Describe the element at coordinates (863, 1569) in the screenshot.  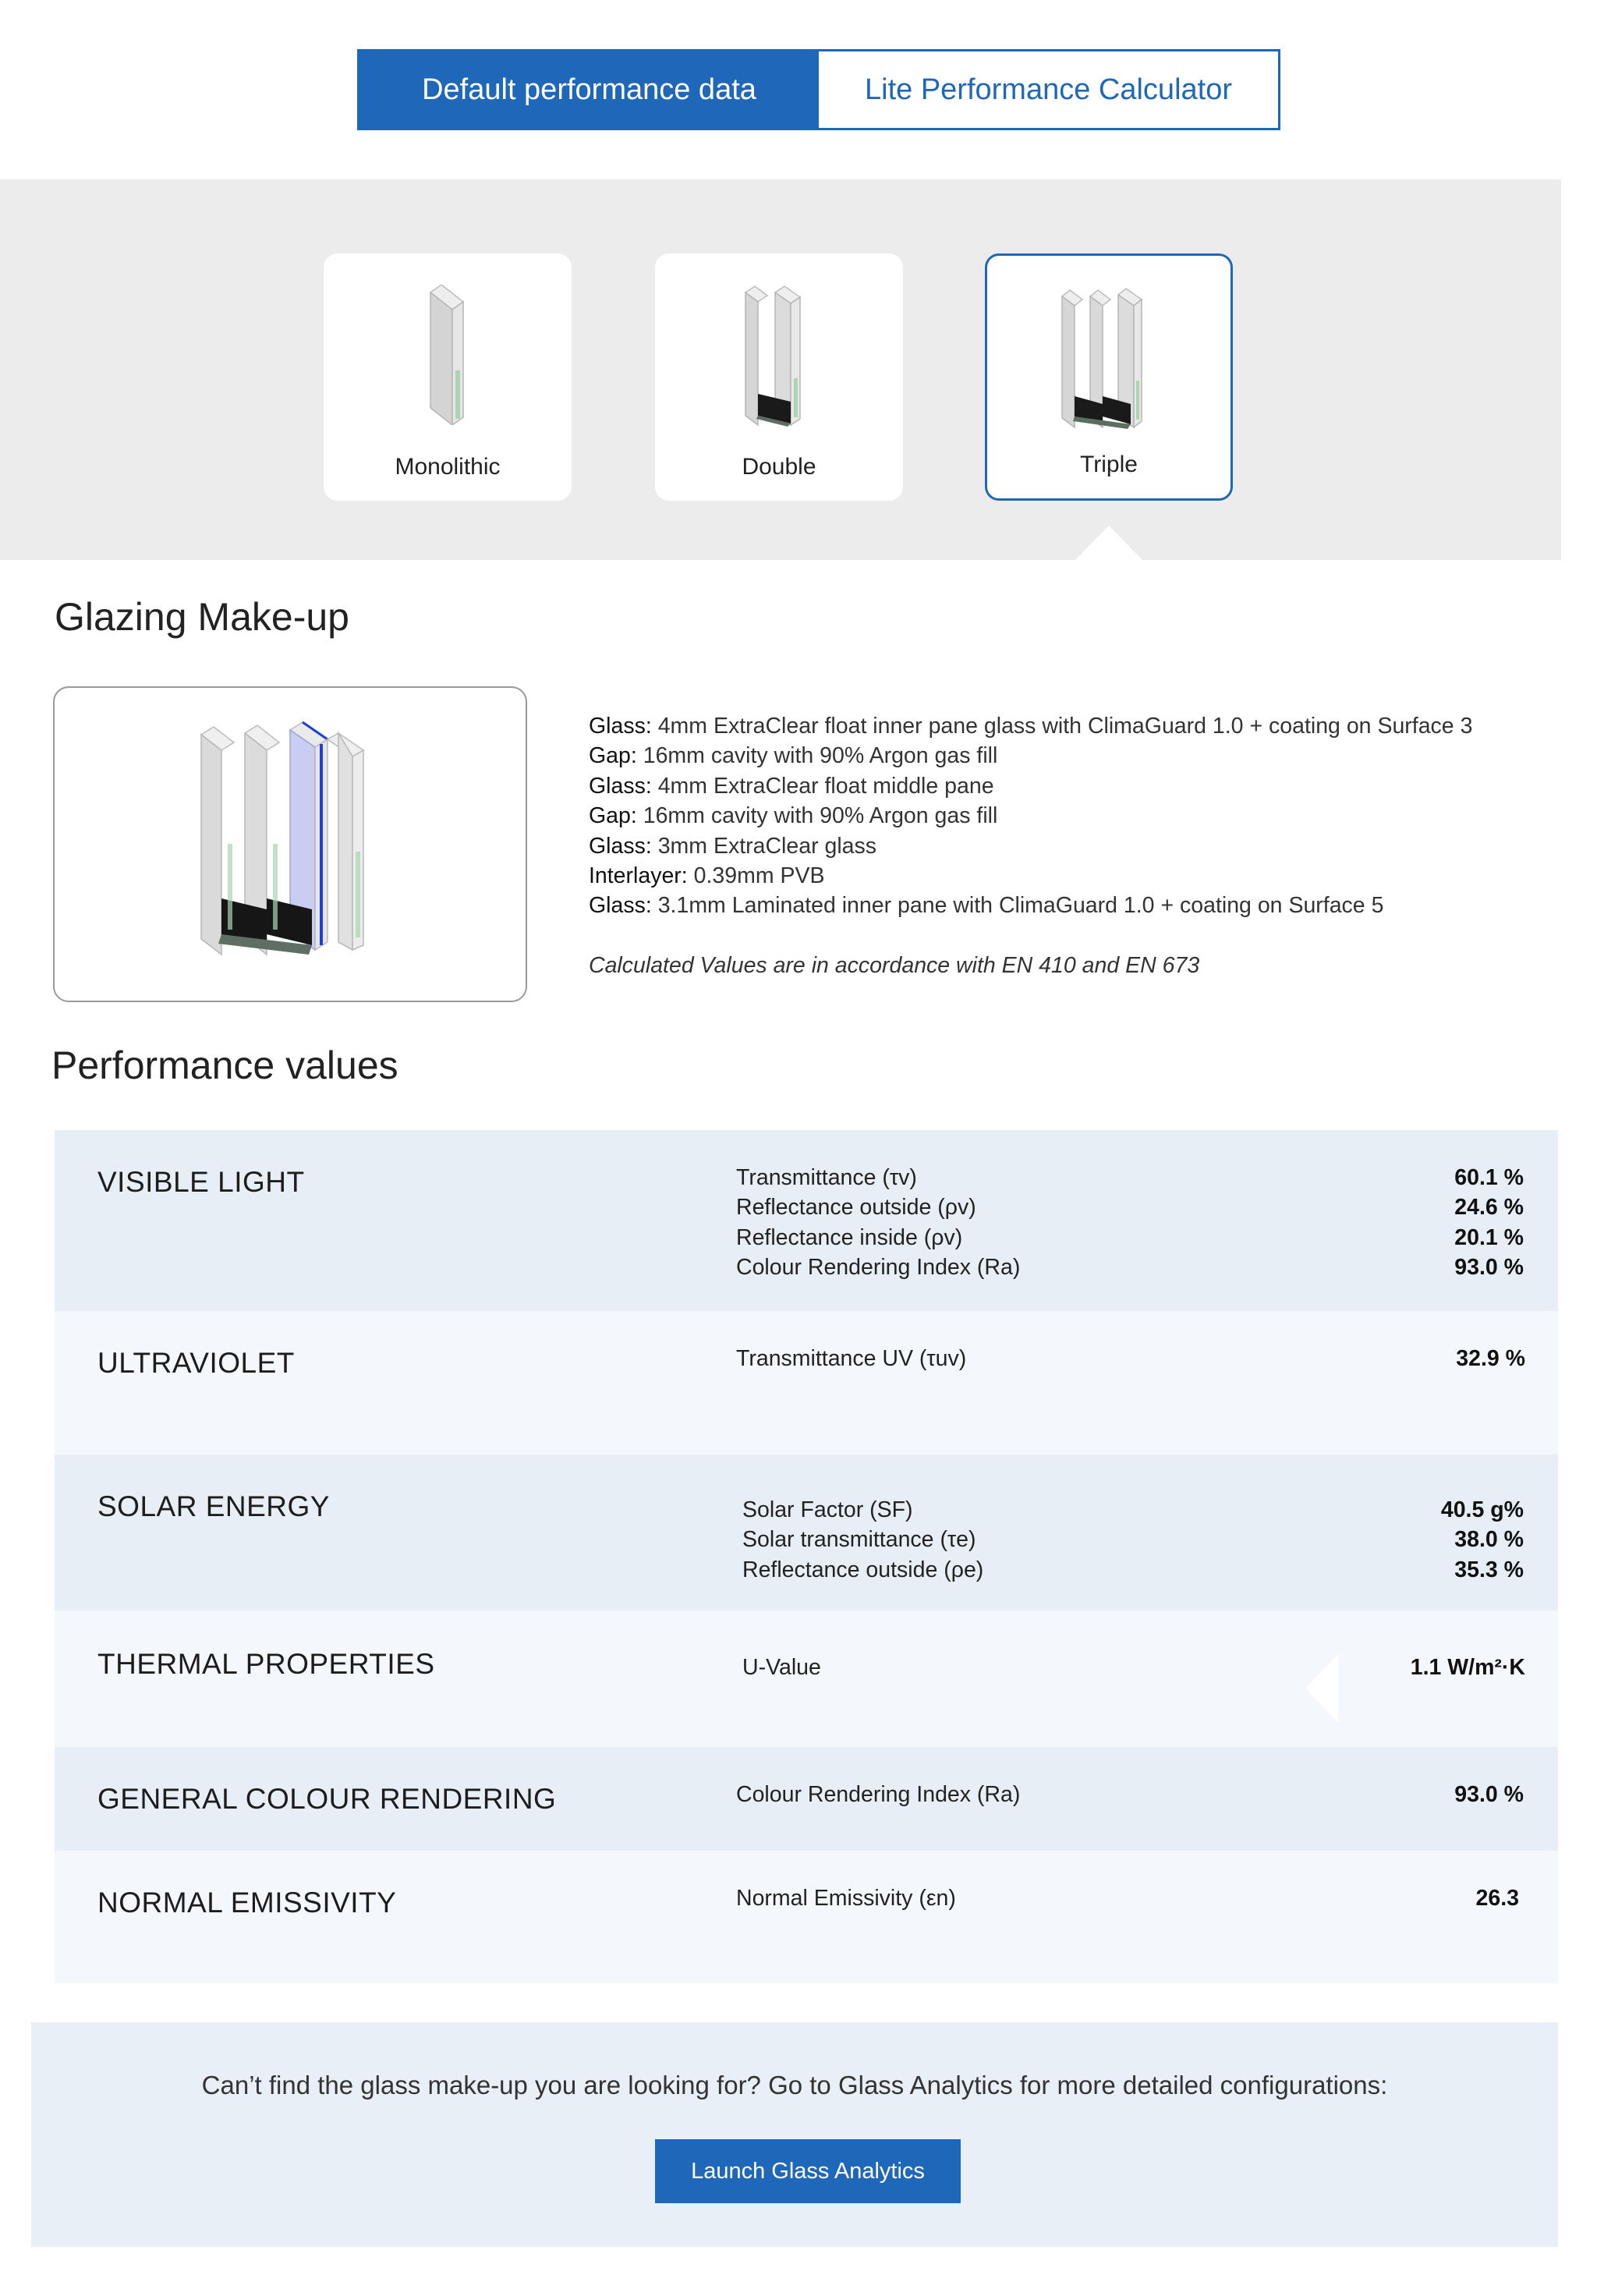
I see `property-label: Reflectance outside (ρe)` at that location.